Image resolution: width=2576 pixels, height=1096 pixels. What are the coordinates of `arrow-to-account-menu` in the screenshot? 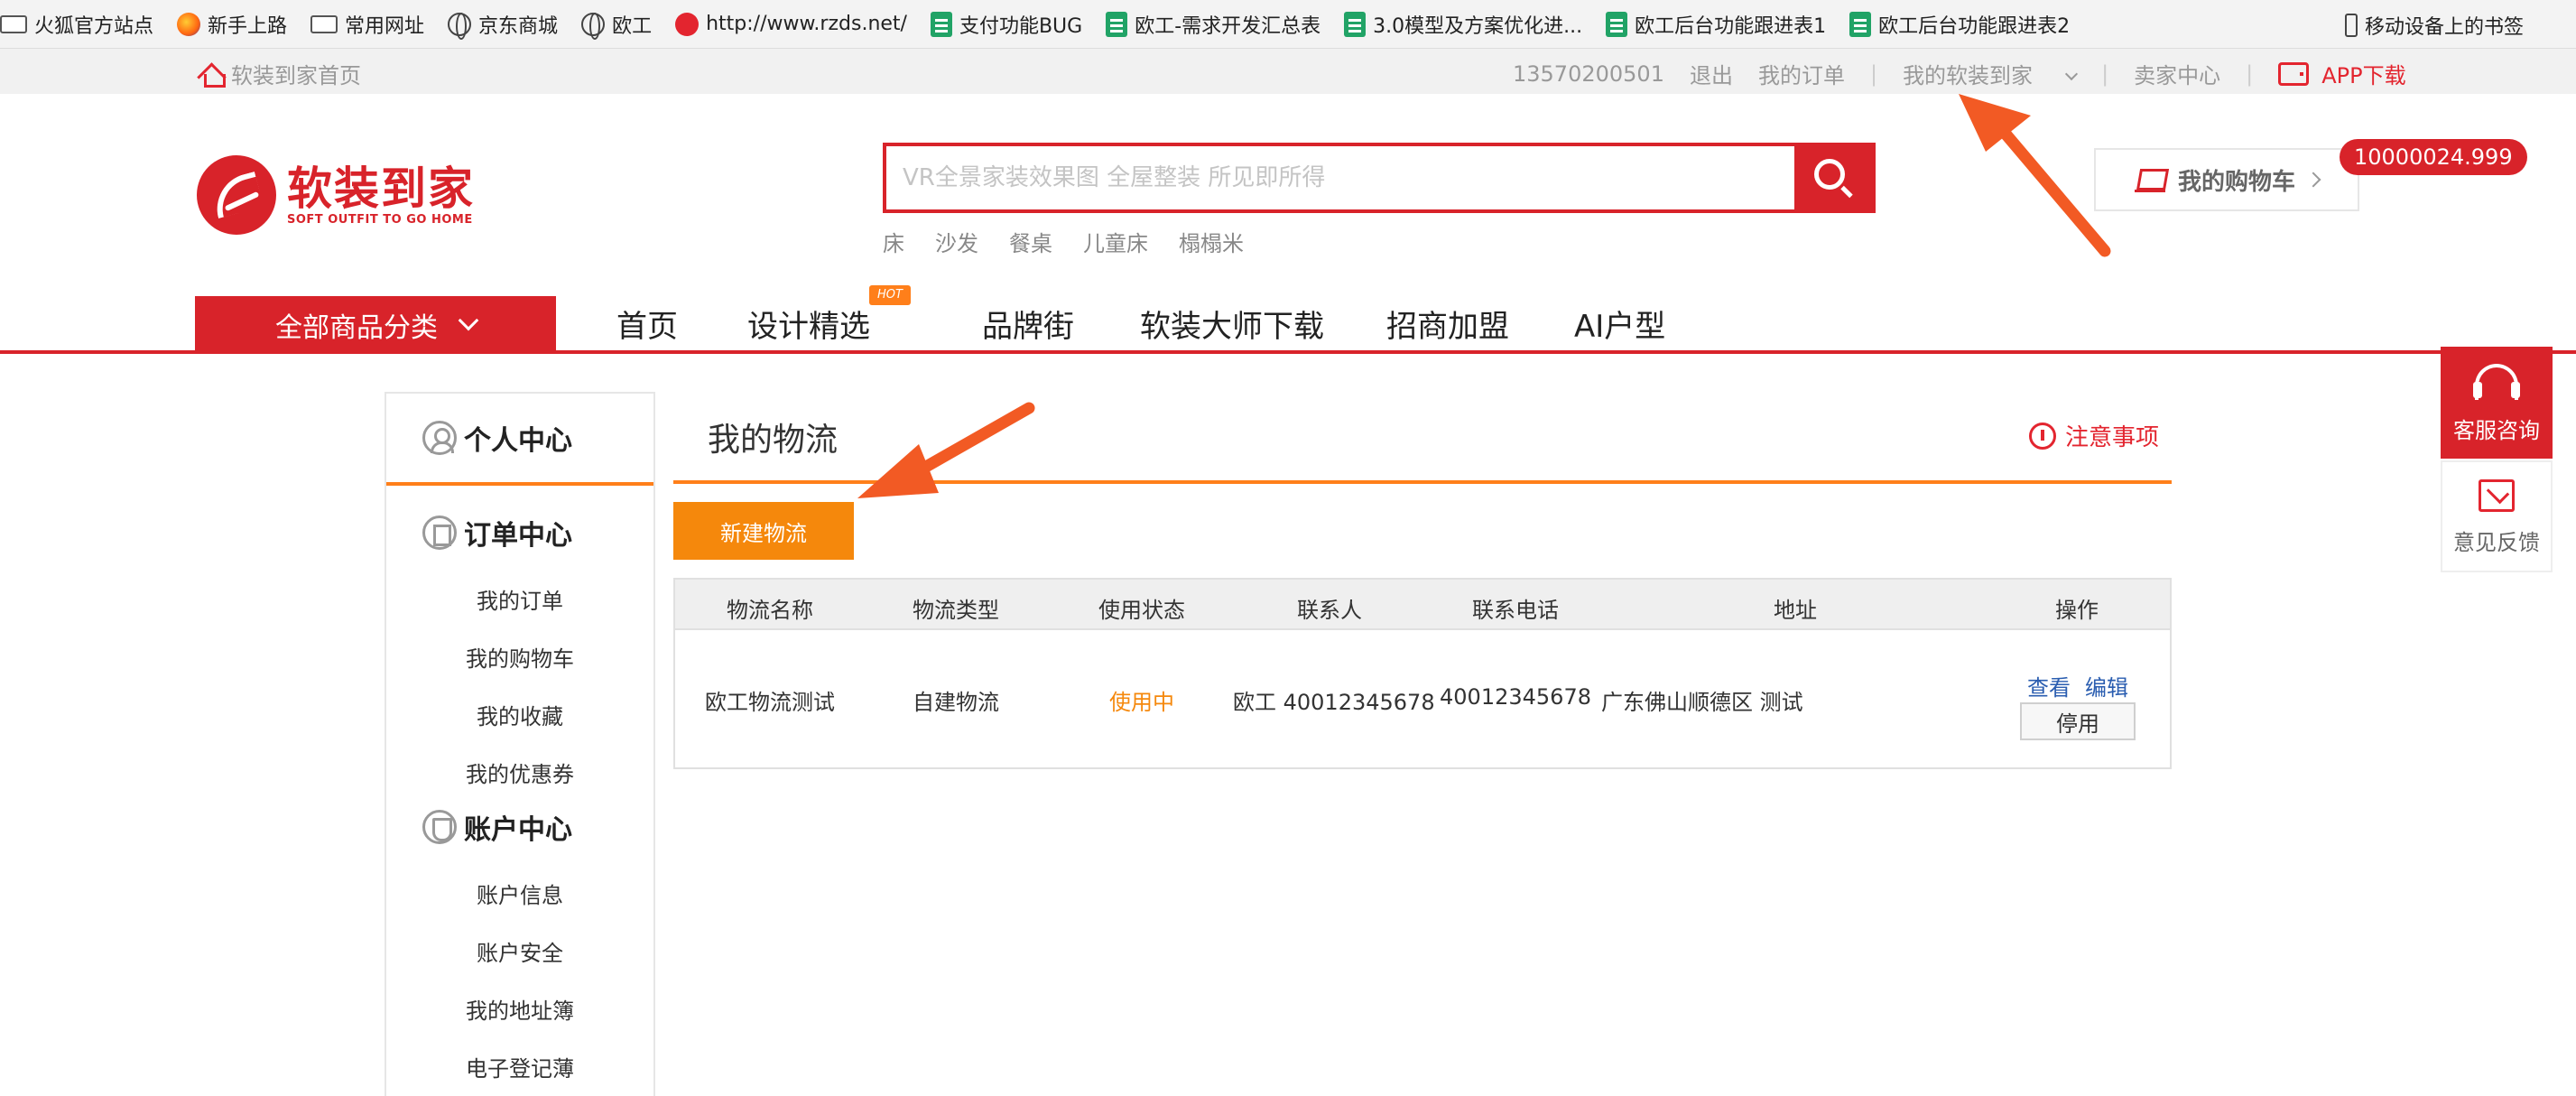 It's located at (2035, 175).